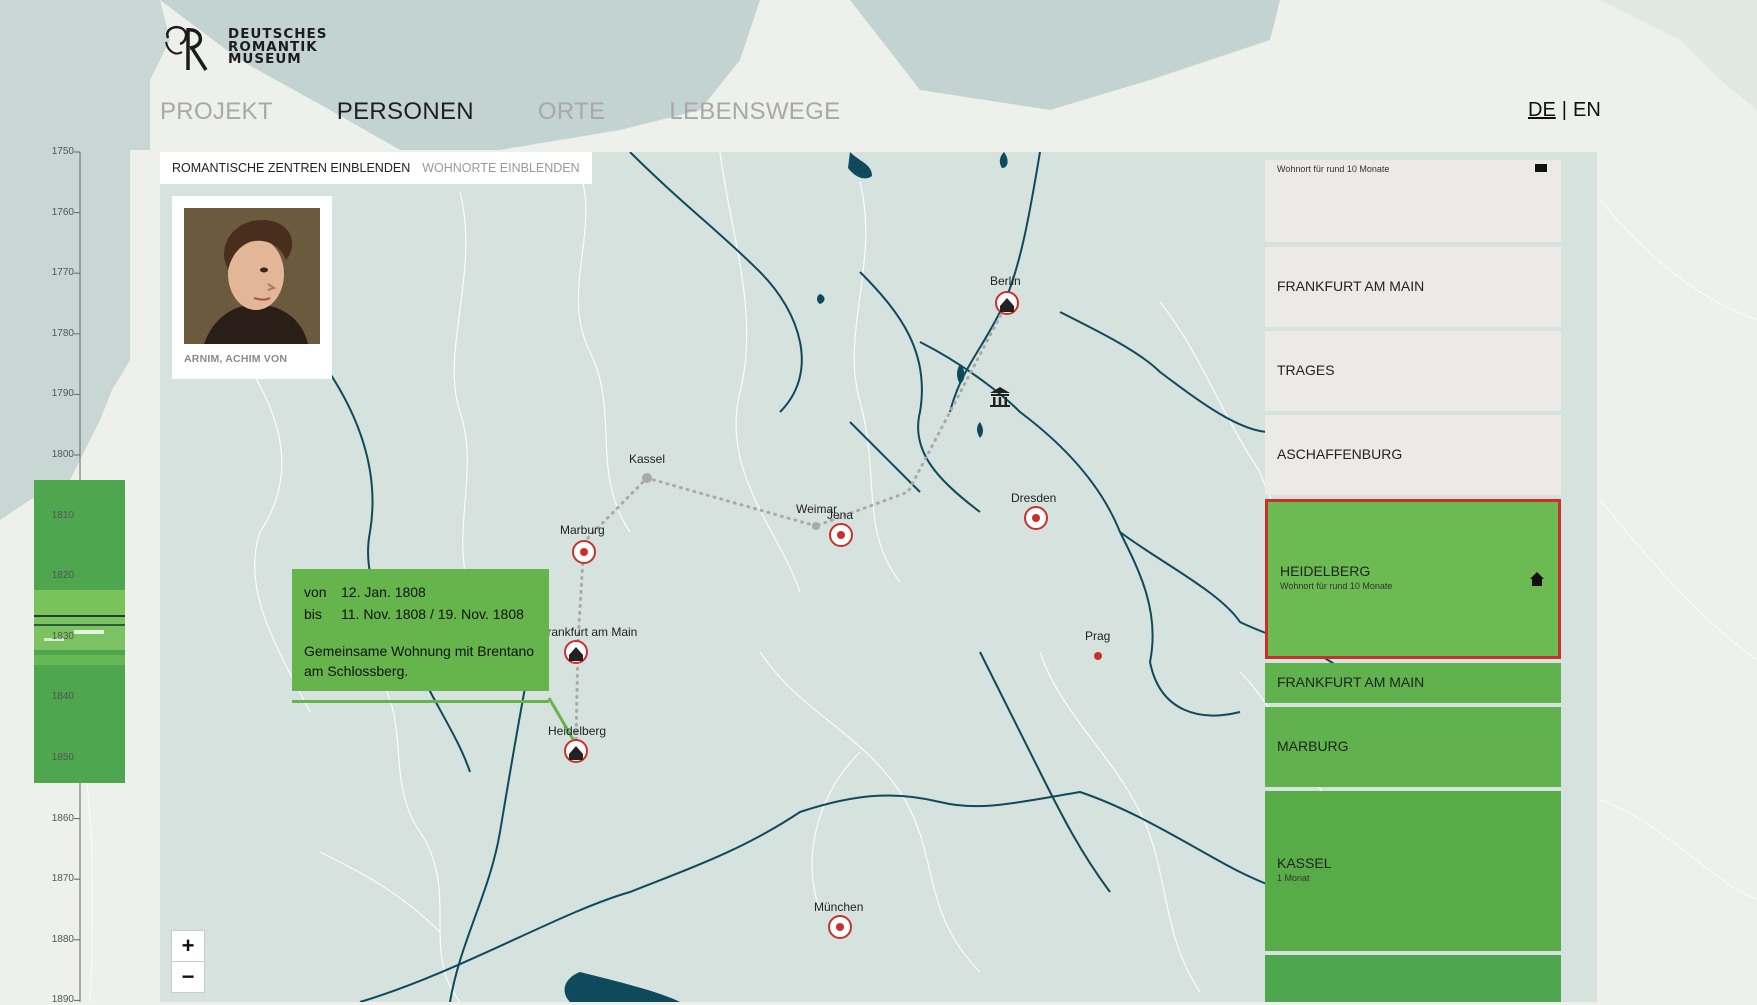 Image resolution: width=1757 pixels, height=1005 pixels. I want to click on popup-to-label: bis, so click(313, 614).